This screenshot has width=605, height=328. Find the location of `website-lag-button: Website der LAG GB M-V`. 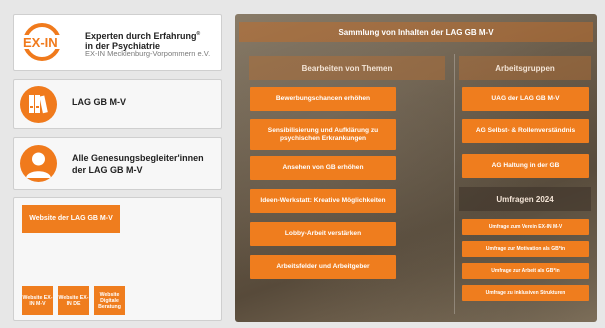

website-lag-button: Website der LAG GB M-V is located at coordinates (71, 219).